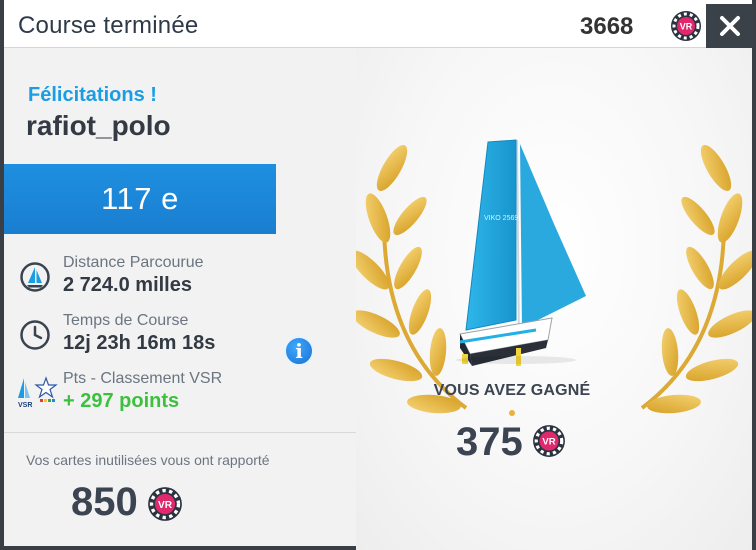  I want to click on stat-vsr-label: Pts - Classement VSR, so click(143, 378).